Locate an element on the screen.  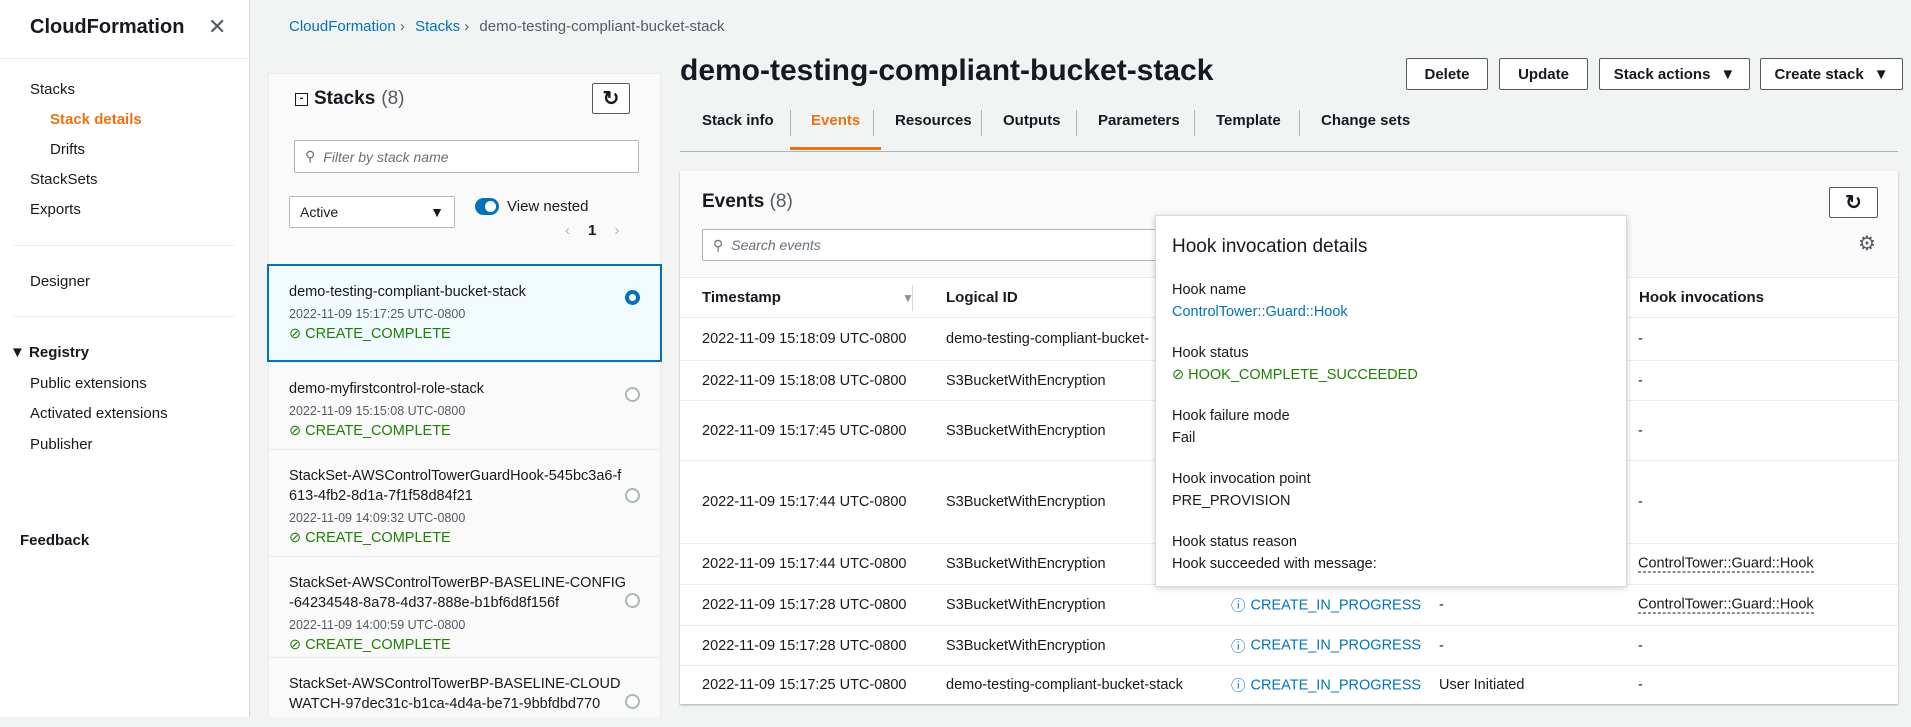
tab-outputs: Outputs is located at coordinates (1032, 129).